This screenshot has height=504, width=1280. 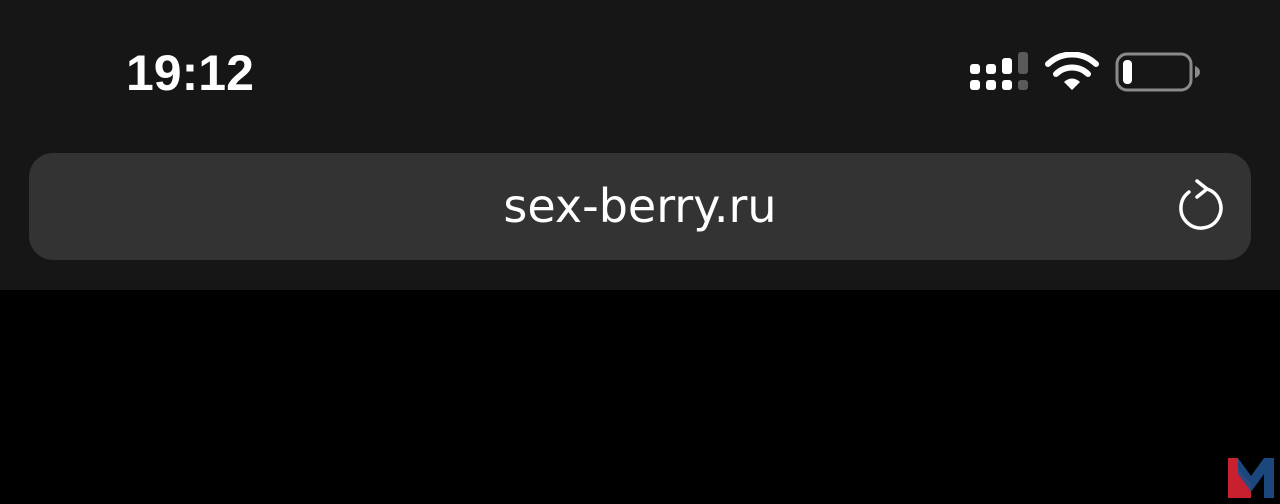 What do you see at coordinates (999, 71) in the screenshot?
I see `cellular-signal-icon` at bounding box center [999, 71].